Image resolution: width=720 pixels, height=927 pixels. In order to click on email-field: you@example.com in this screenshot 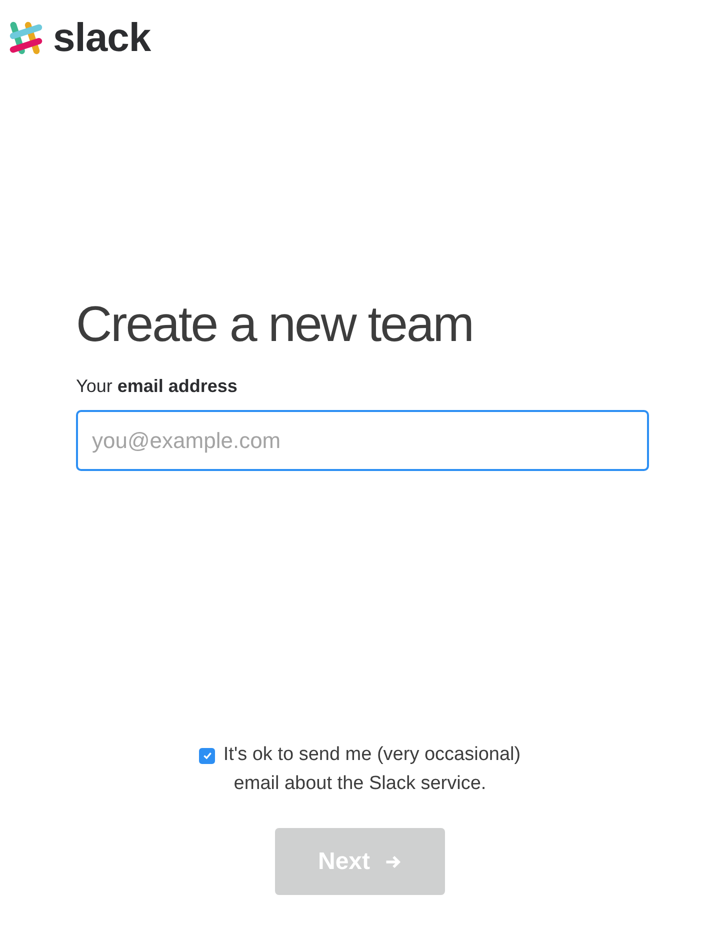, I will do `click(362, 440)`.